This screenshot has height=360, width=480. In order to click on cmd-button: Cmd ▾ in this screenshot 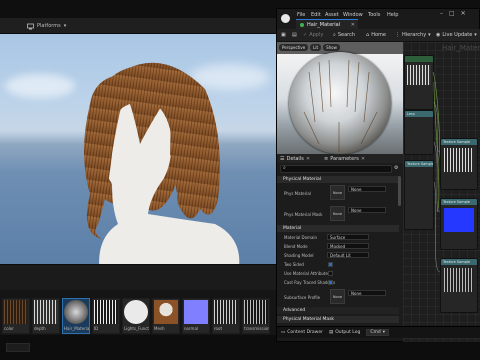, I will do `click(377, 332)`.